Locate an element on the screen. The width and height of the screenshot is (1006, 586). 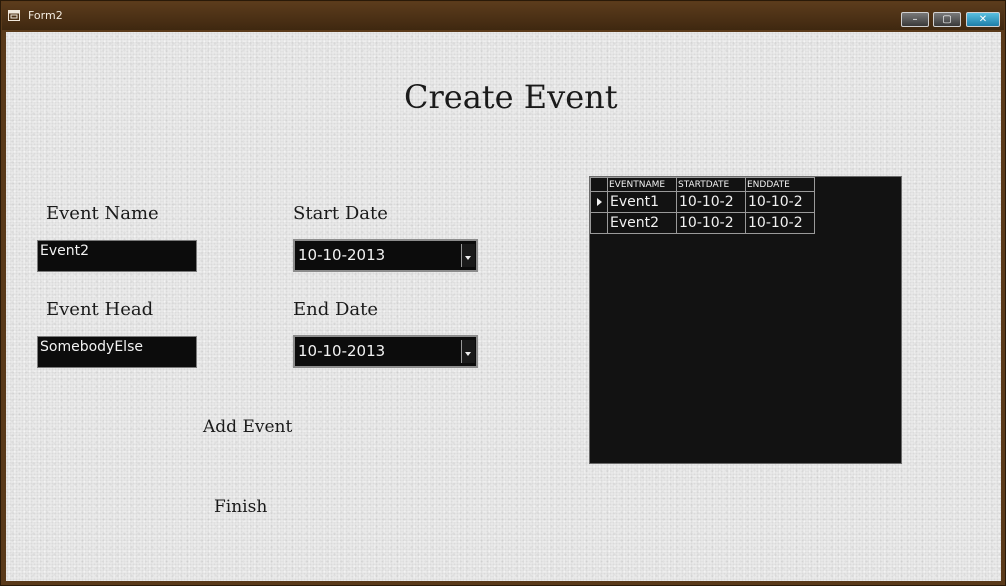
start-date-value: 10-10-2013 is located at coordinates (342, 255).